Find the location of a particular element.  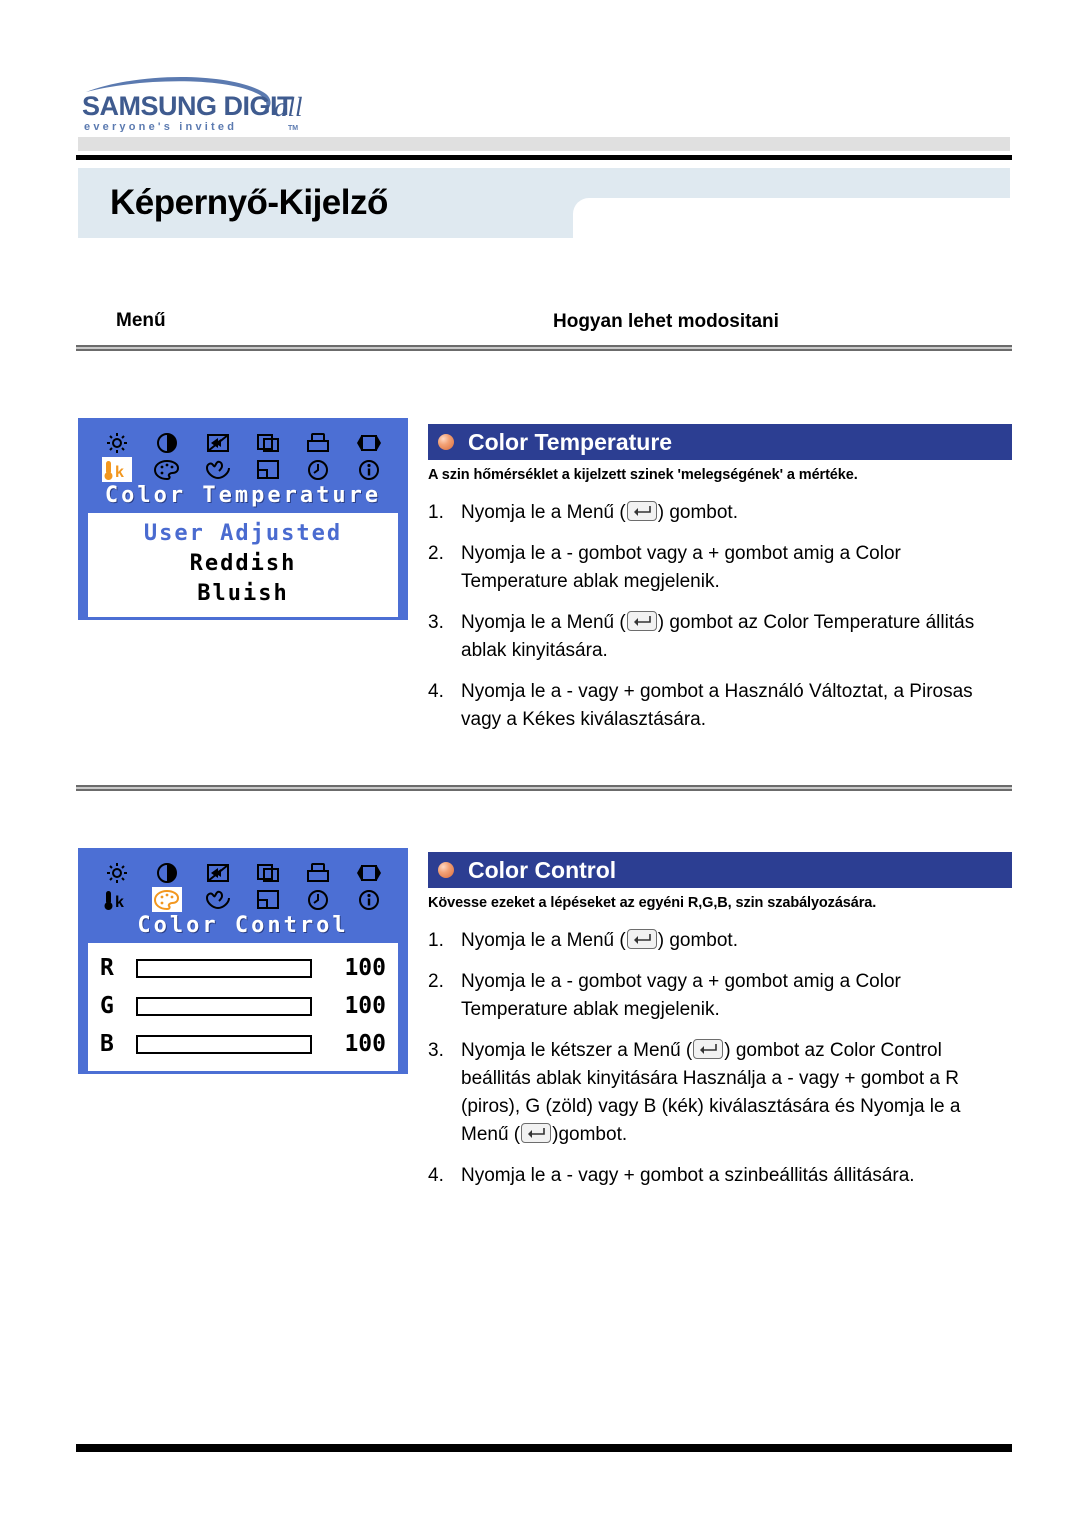

step-number: 4. is located at coordinates (436, 691).